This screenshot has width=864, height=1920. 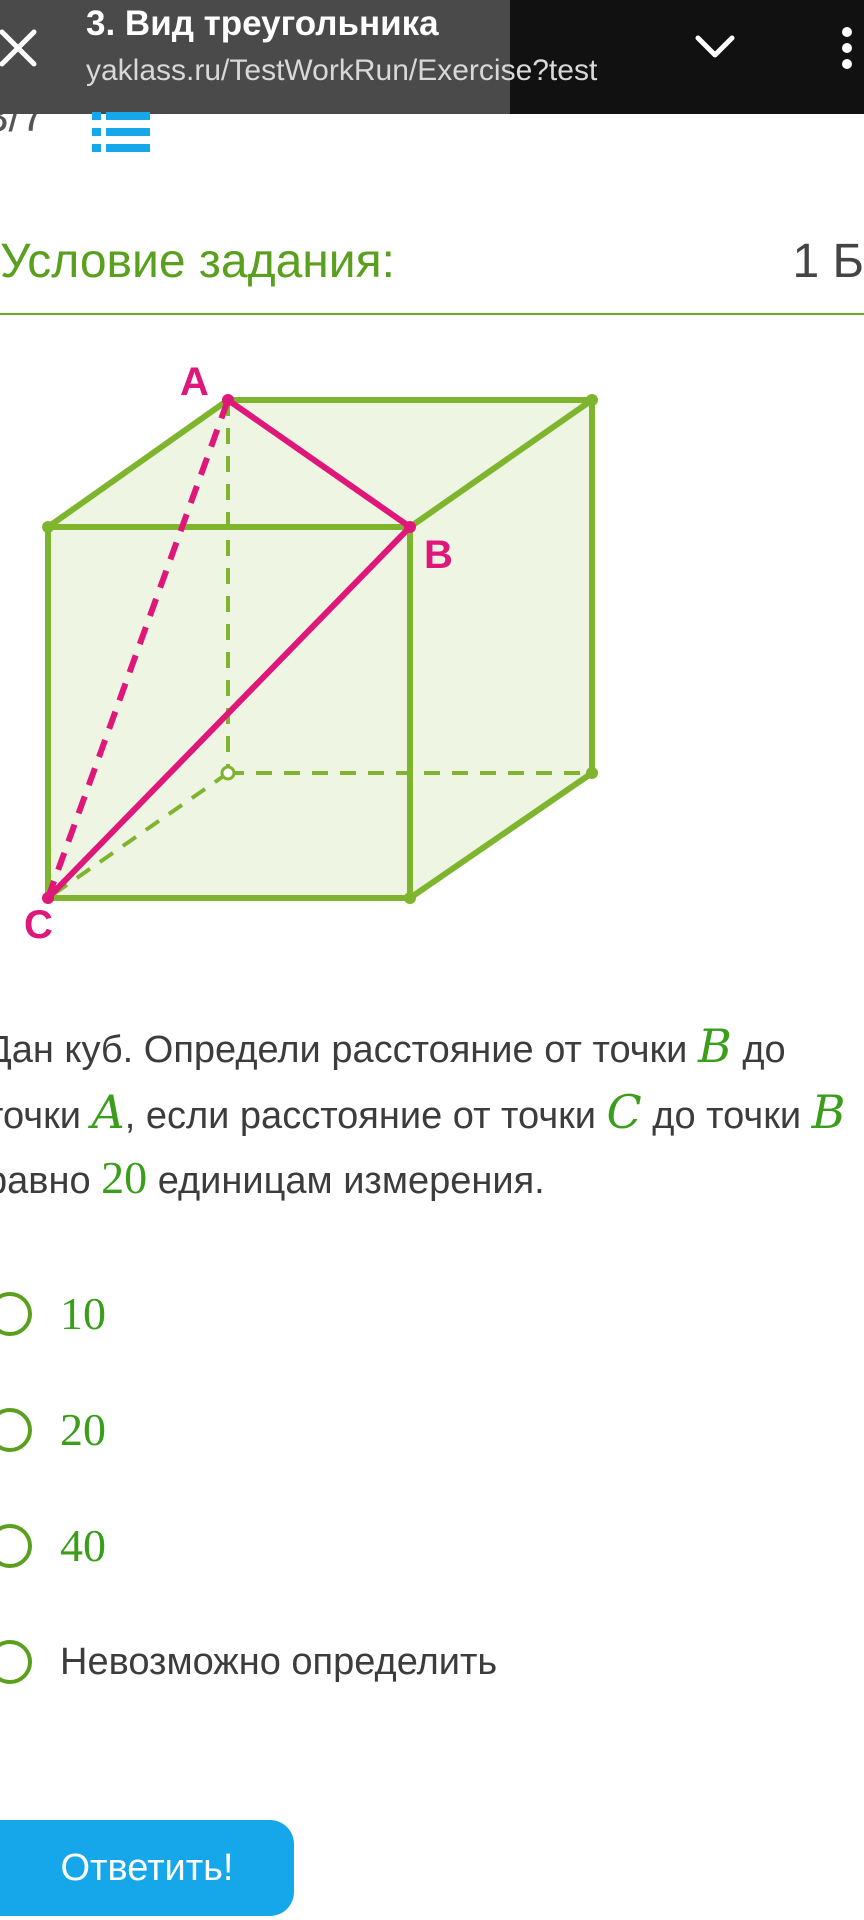 What do you see at coordinates (849, 48) in the screenshot?
I see `more-menu-icon` at bounding box center [849, 48].